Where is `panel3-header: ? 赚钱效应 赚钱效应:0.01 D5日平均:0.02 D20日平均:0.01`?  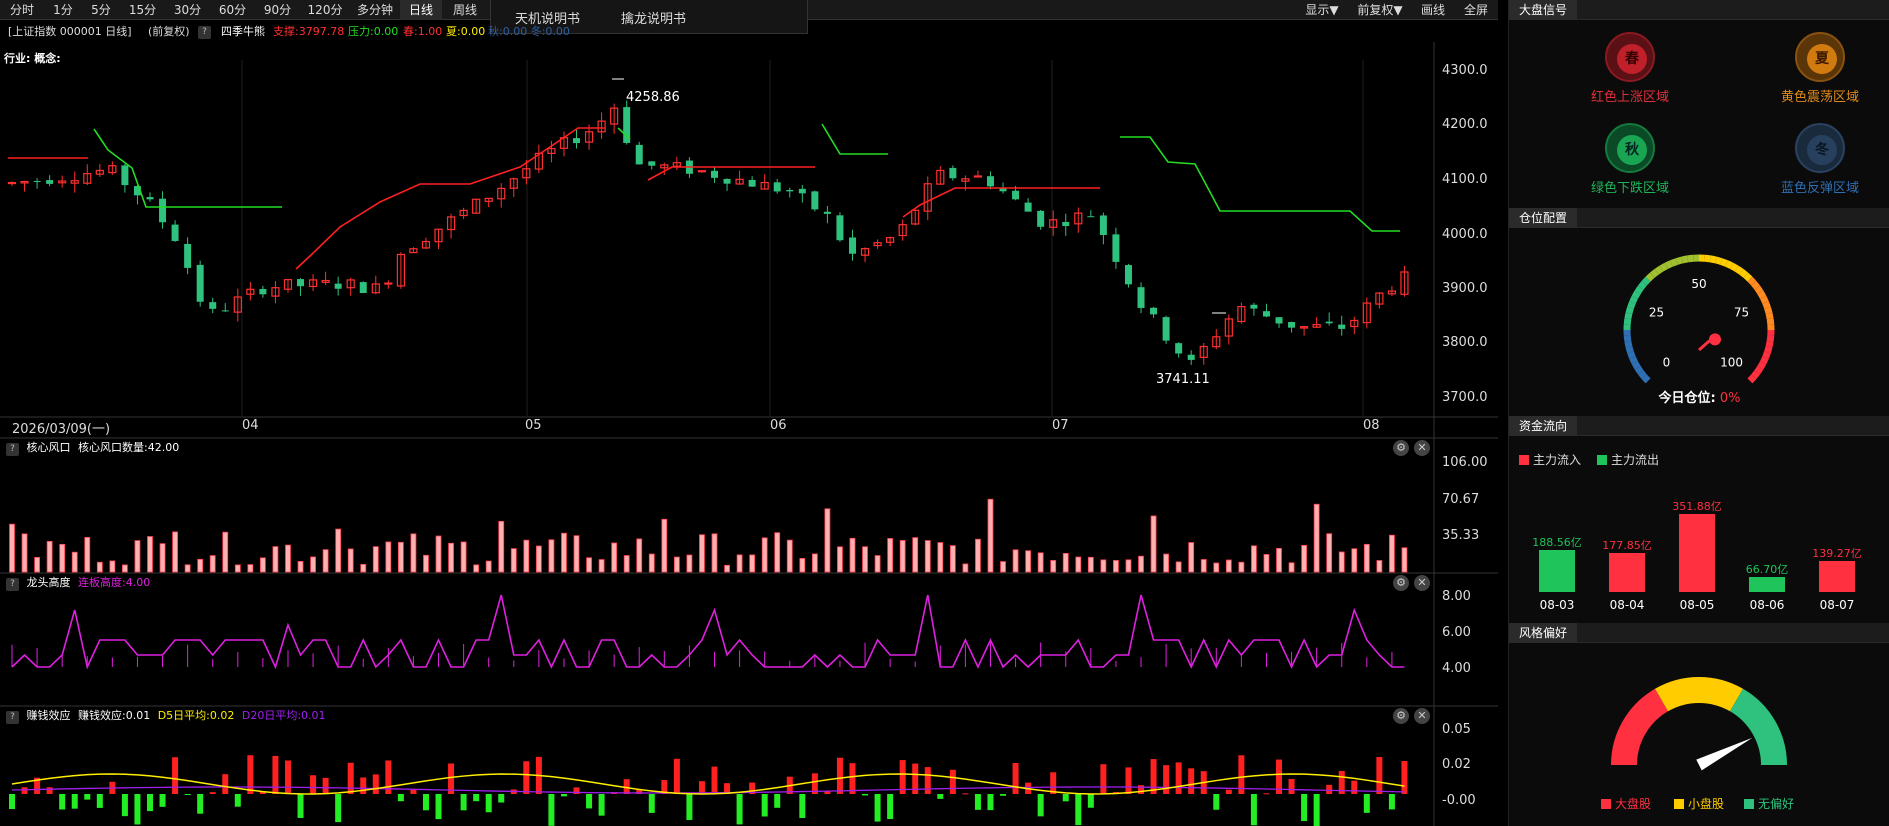 panel3-header: ? 赚钱效应 赚钱效应:0.01 D5日平均:0.02 D20日平均:0.01 is located at coordinates (719, 716).